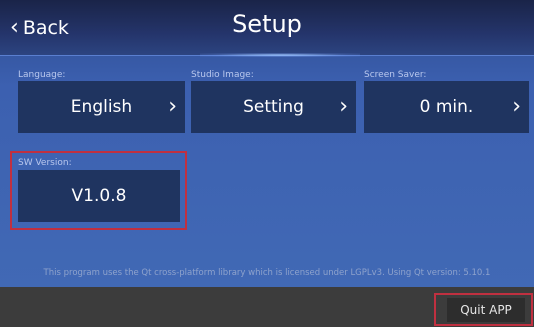  Describe the element at coordinates (486, 310) in the screenshot. I see `quit-app-button: Quit APP` at that location.